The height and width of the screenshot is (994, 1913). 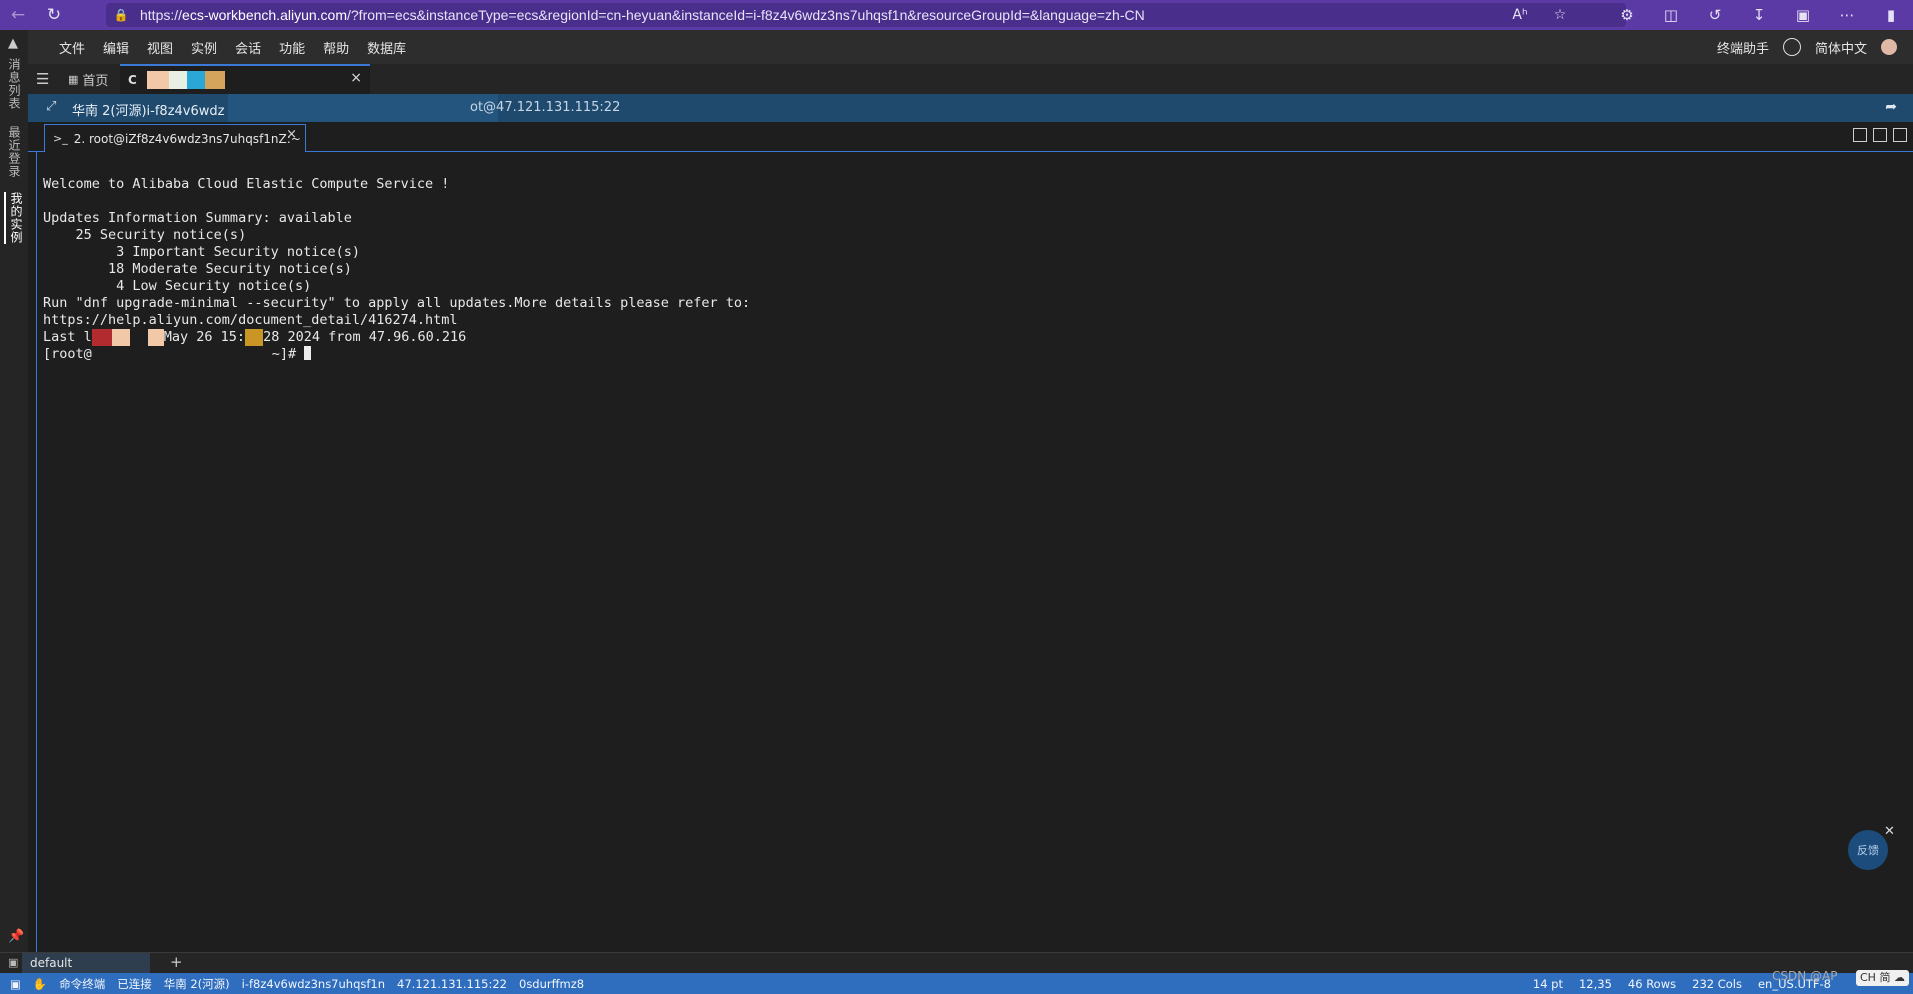 I want to click on status-terminal-mode: 命令终端, so click(x=82, y=983).